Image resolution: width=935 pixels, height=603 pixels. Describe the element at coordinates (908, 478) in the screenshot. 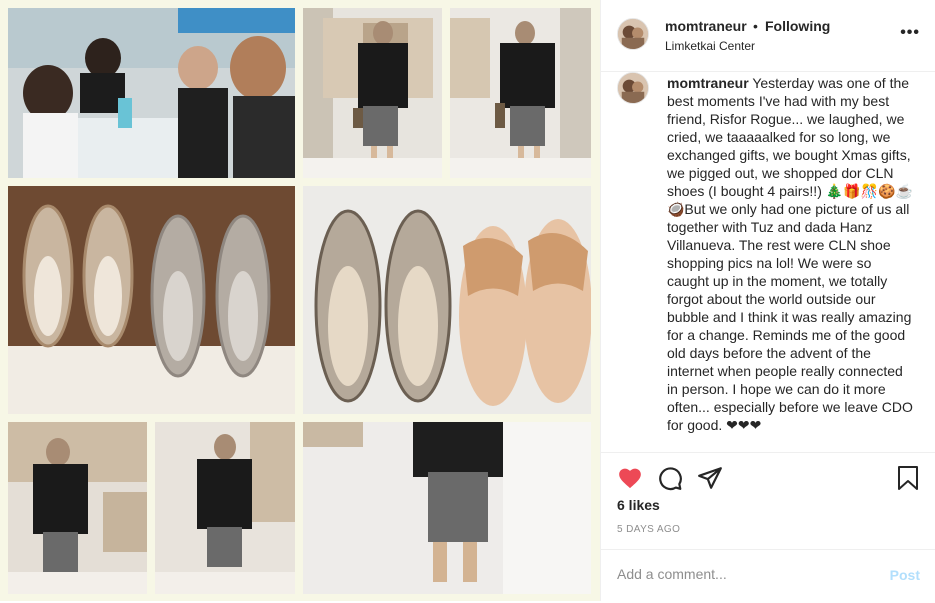

I see `save-bookmark-icon` at that location.